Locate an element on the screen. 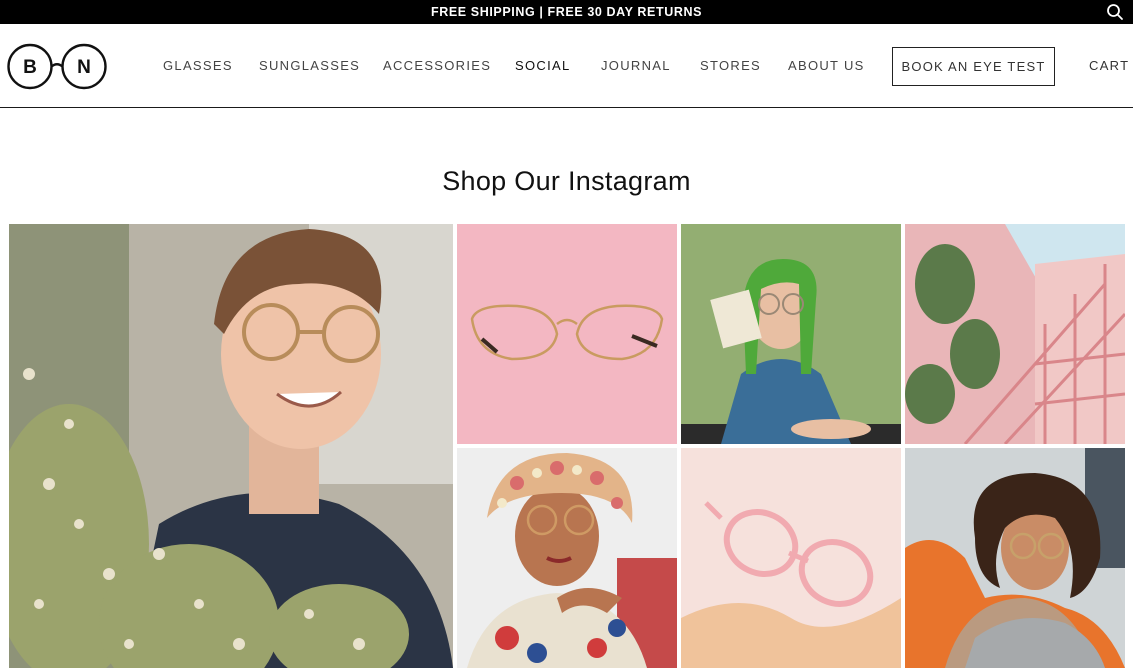  nav-glasses: GLASSES is located at coordinates (198, 66).